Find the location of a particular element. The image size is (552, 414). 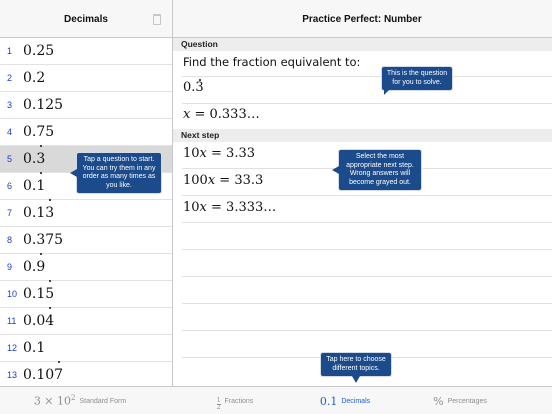

tab-label: Percentages is located at coordinates (467, 401).